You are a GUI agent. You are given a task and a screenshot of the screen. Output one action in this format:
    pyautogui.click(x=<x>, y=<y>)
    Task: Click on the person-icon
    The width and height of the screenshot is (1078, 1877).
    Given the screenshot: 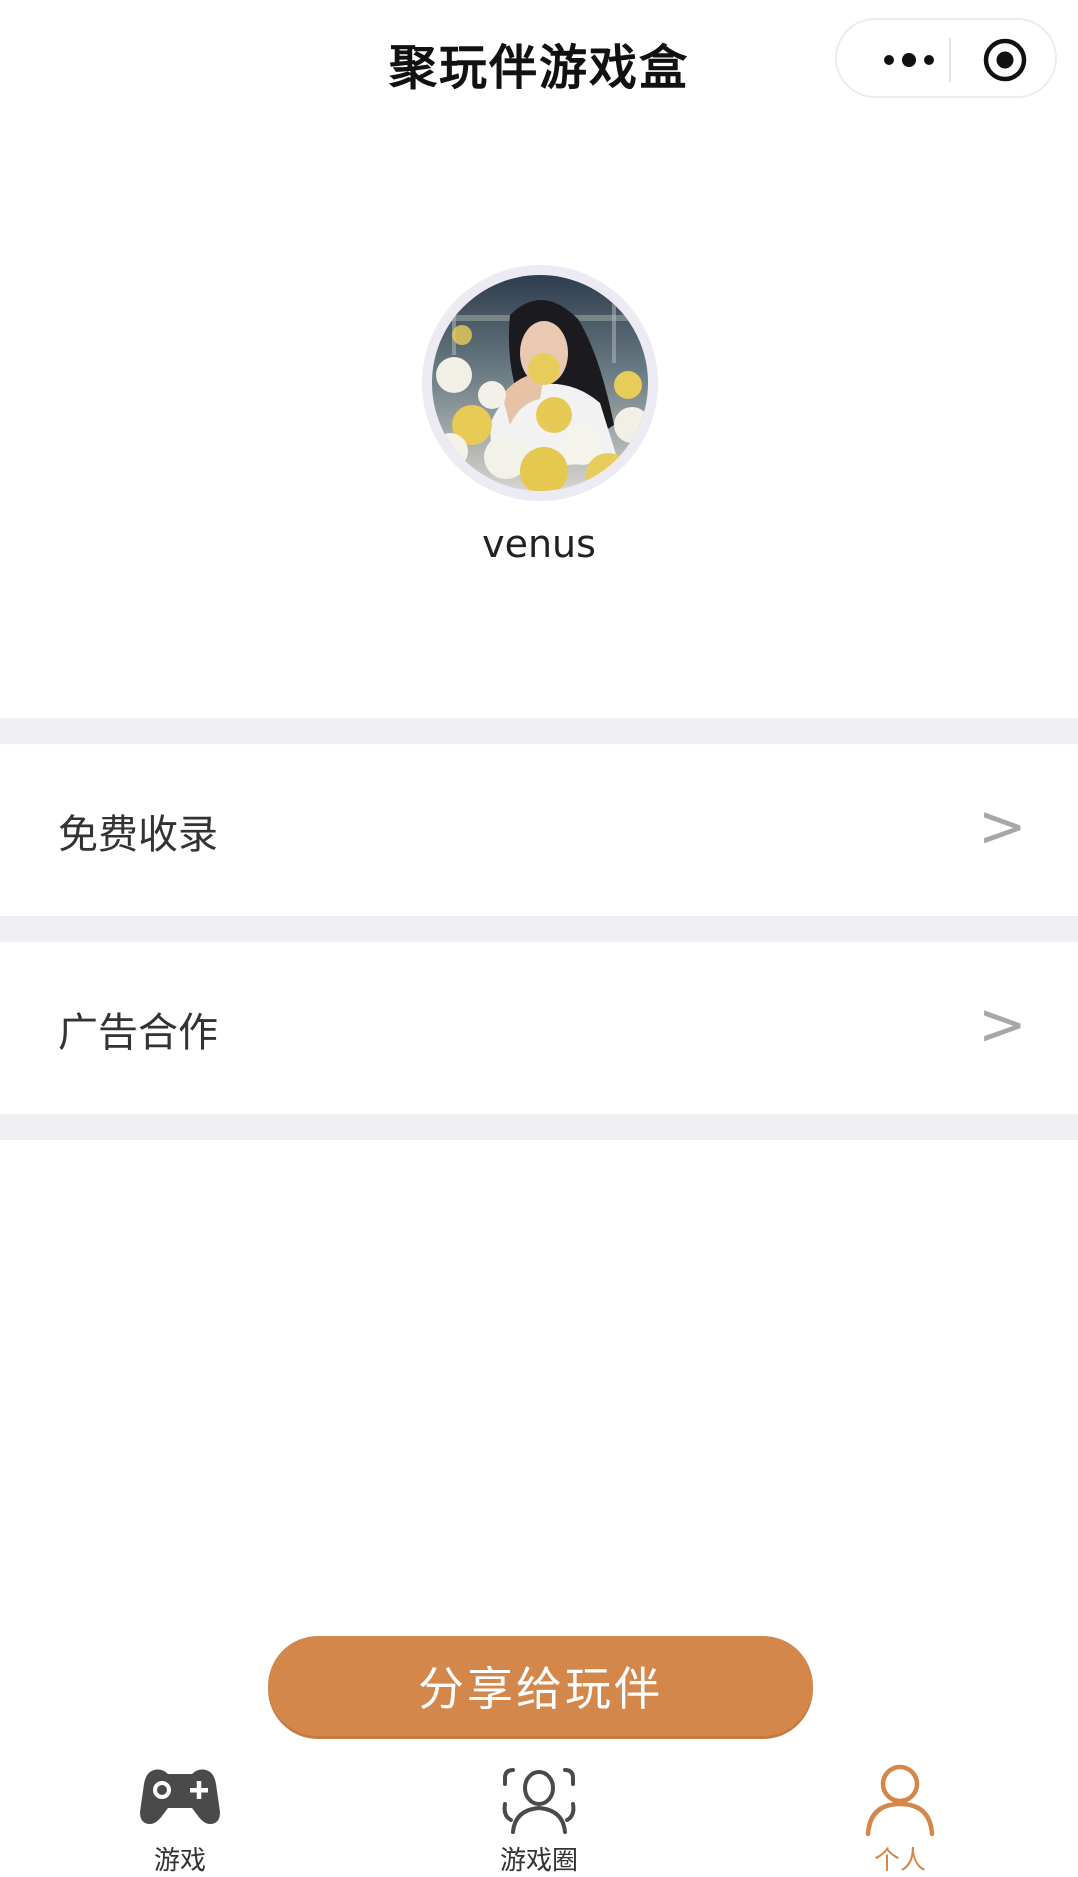 What is the action you would take?
    pyautogui.click(x=900, y=1800)
    